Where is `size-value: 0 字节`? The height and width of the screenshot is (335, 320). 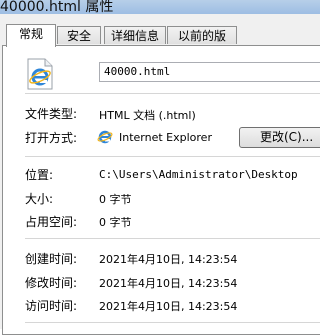 size-value: 0 字节 is located at coordinates (115, 199).